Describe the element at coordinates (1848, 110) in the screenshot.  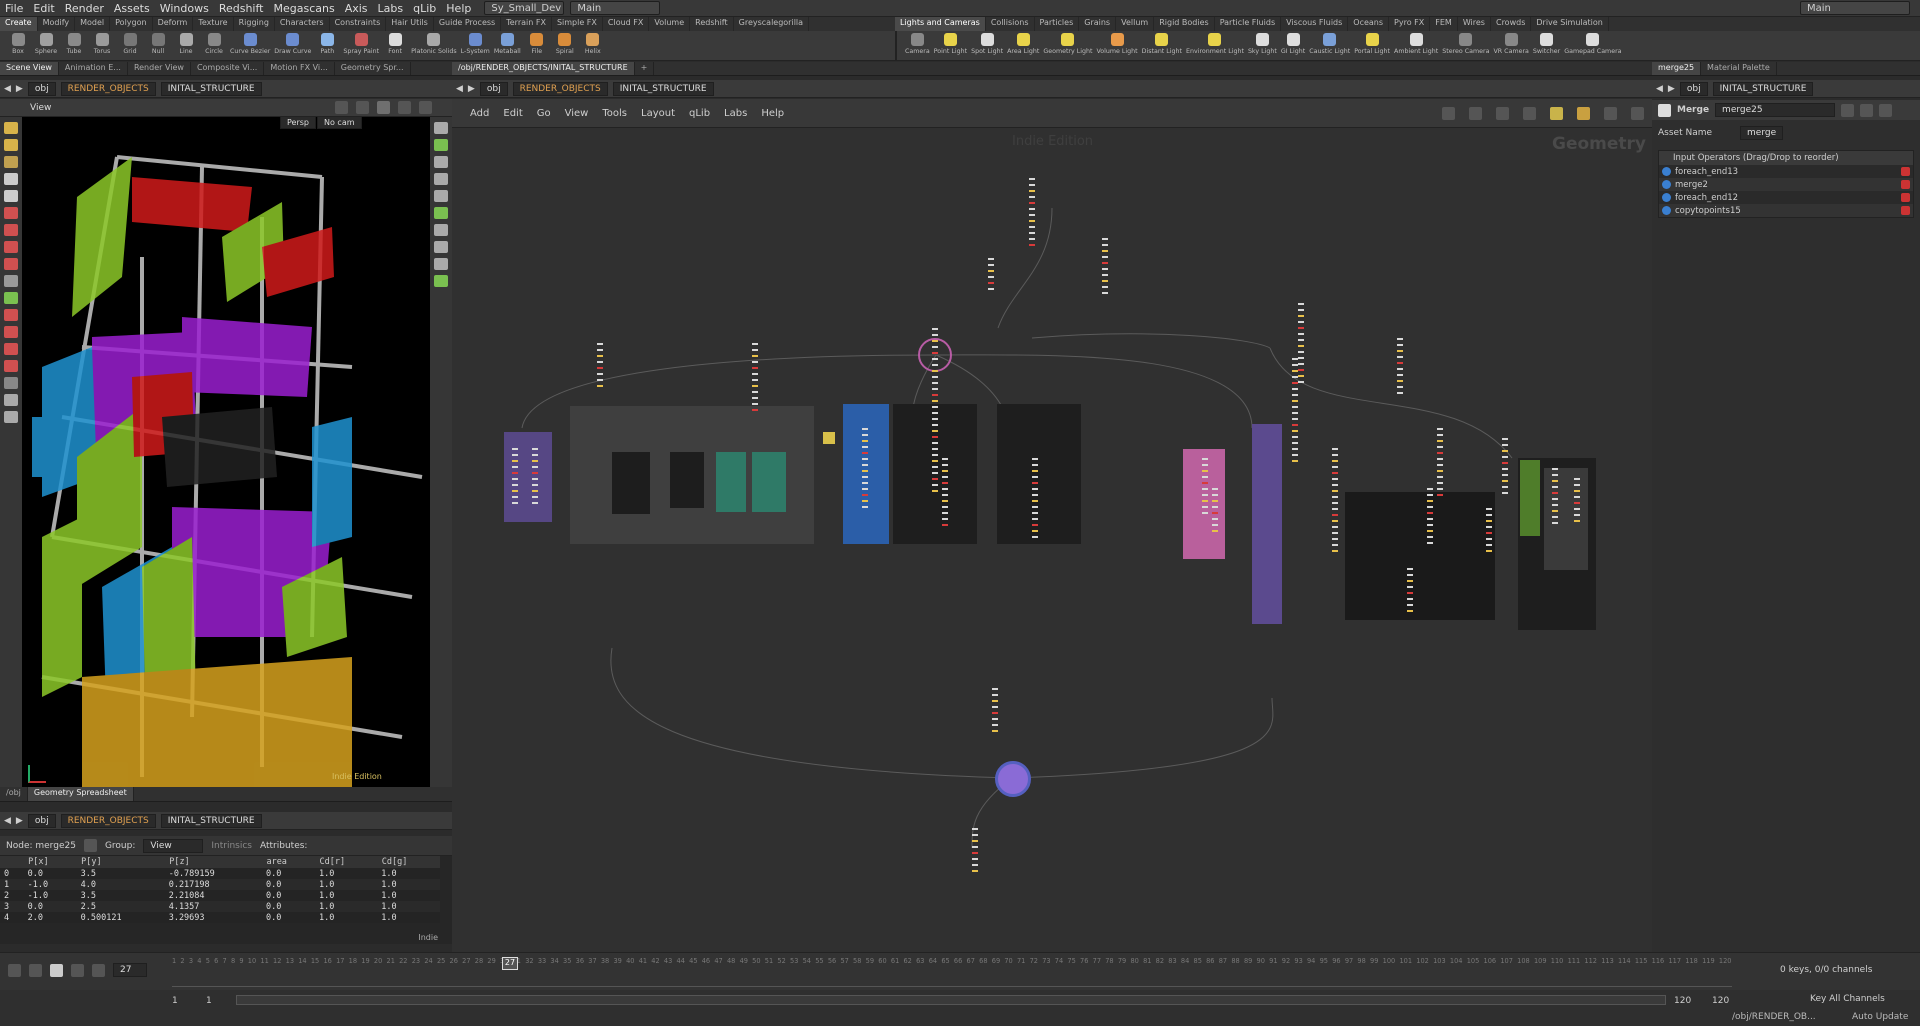
I see `gear-icon` at that location.